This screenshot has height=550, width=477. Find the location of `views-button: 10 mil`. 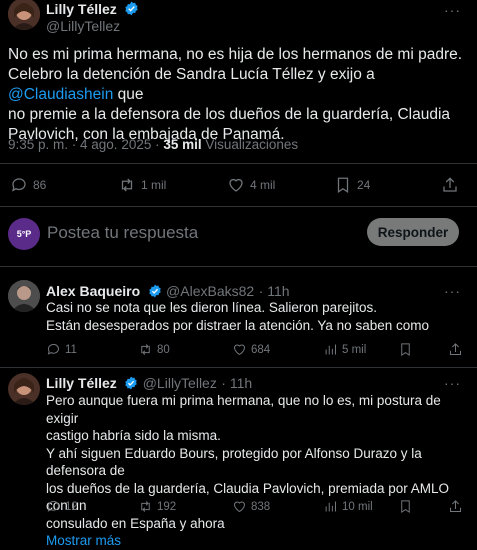

views-button: 10 mil is located at coordinates (348, 506).